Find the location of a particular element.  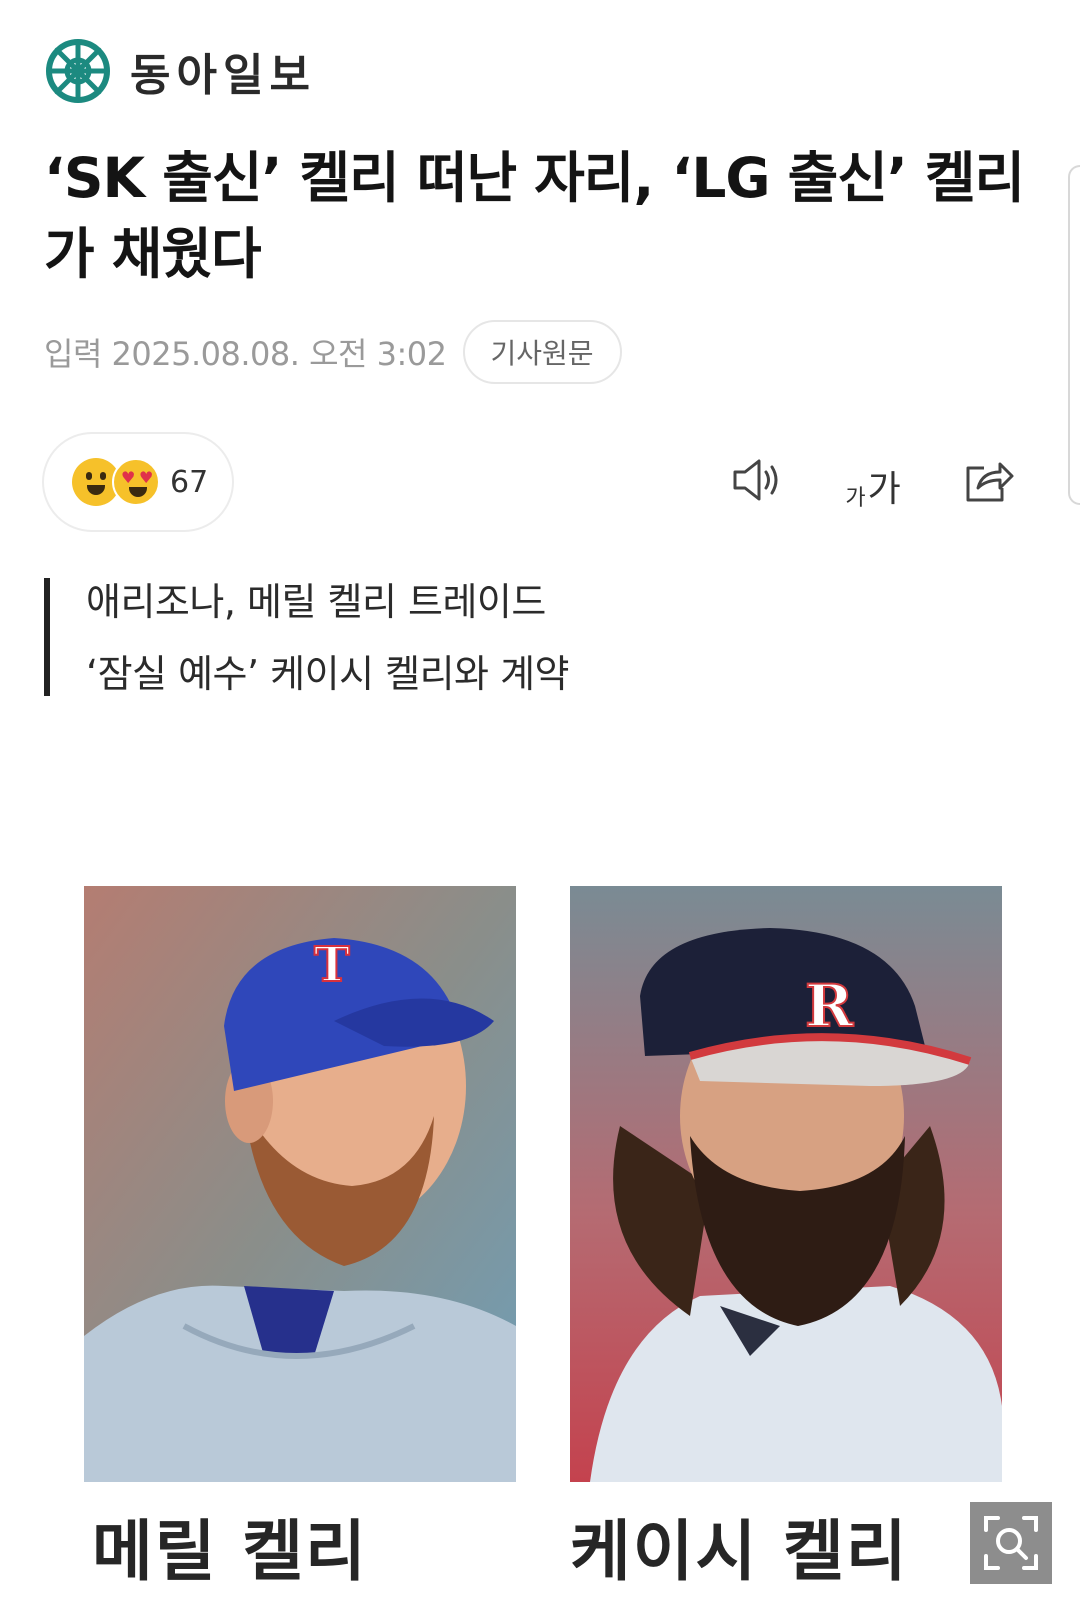

share-icon is located at coordinates (990, 482).